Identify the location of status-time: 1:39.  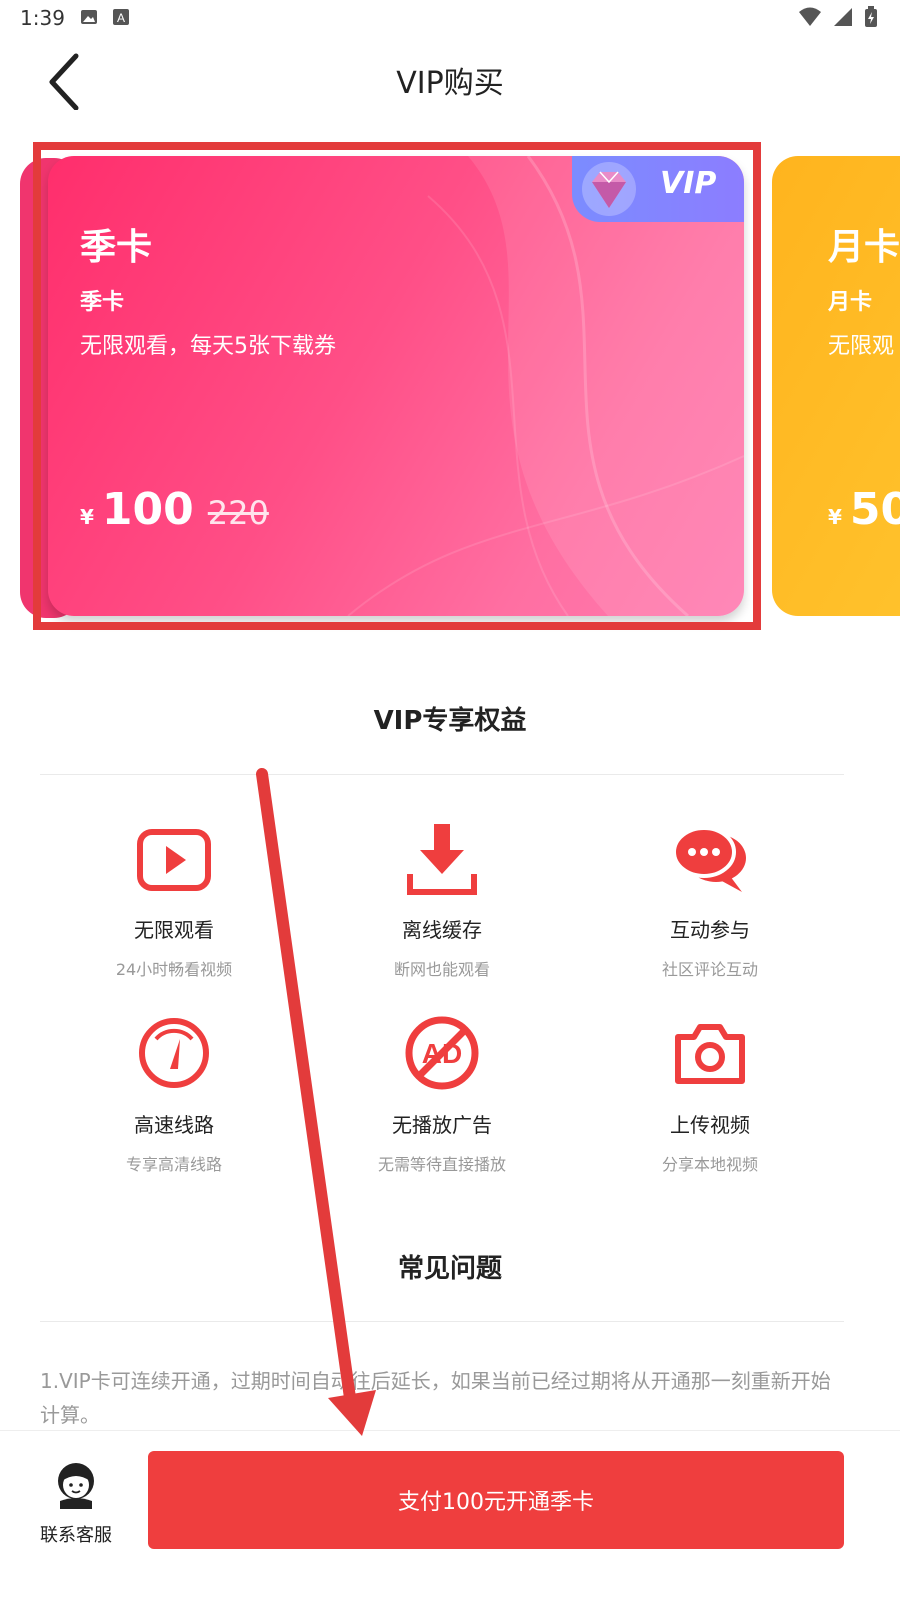
(42, 18).